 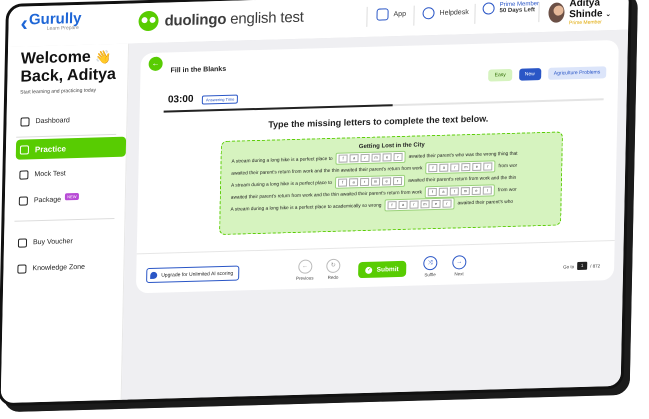 I want to click on redo-button: ↻ Redo, so click(x=333, y=269).